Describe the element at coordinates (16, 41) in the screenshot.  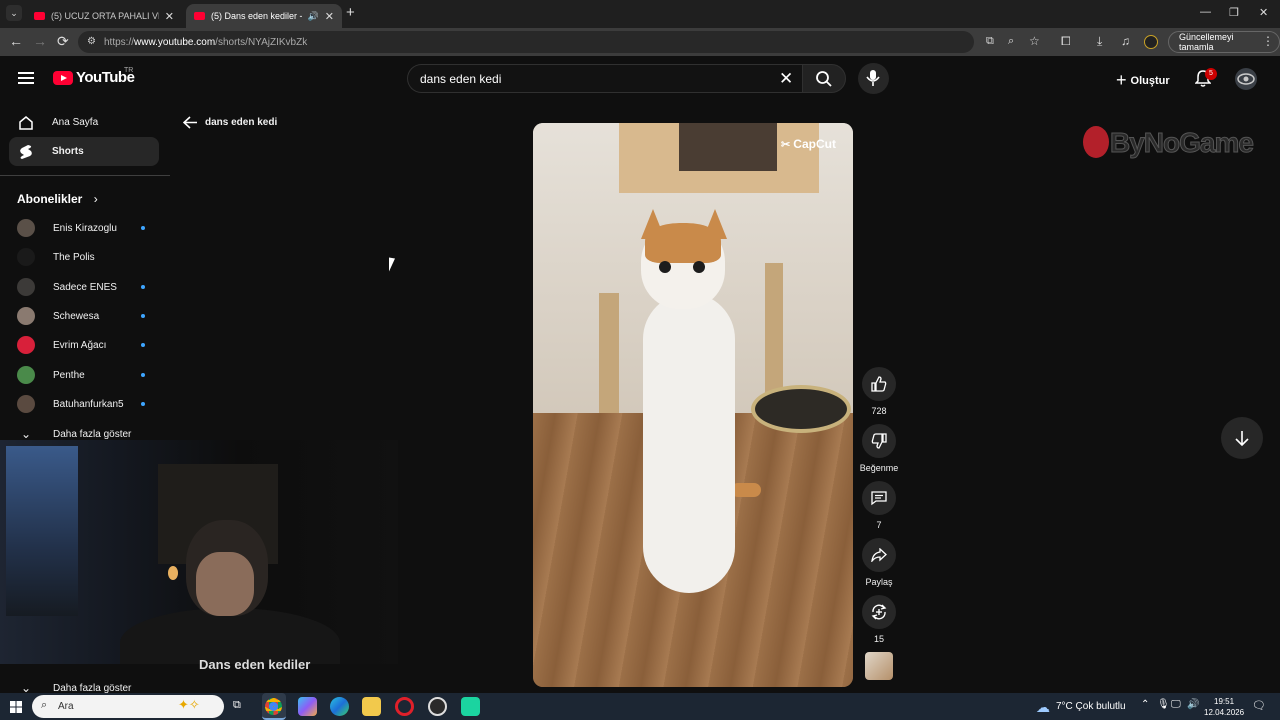
I see `back-arrow-icon: ←` at that location.